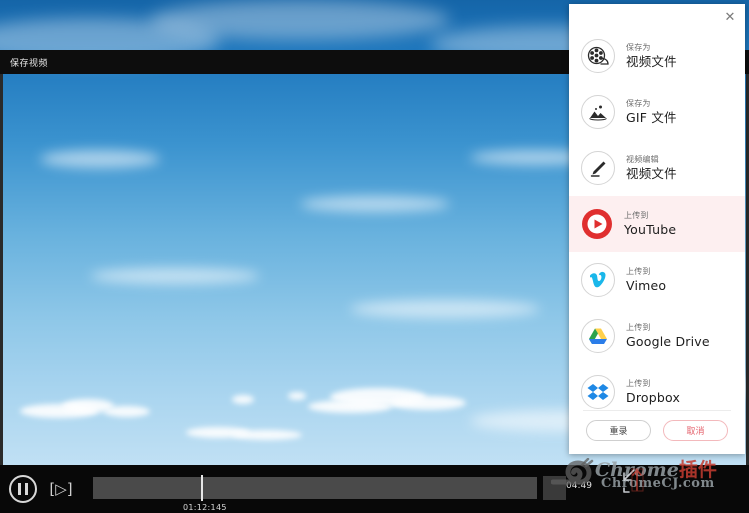 The height and width of the screenshot is (513, 749). I want to click on option-main-label: GIF 文件, so click(651, 117).